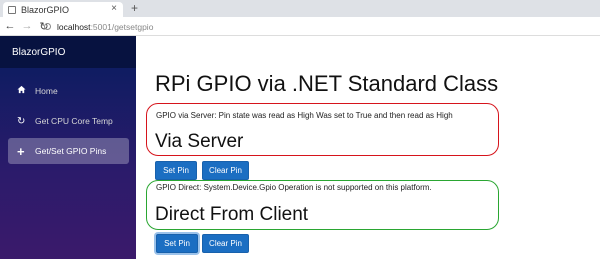  I want to click on site-info-icon, so click(47, 26).